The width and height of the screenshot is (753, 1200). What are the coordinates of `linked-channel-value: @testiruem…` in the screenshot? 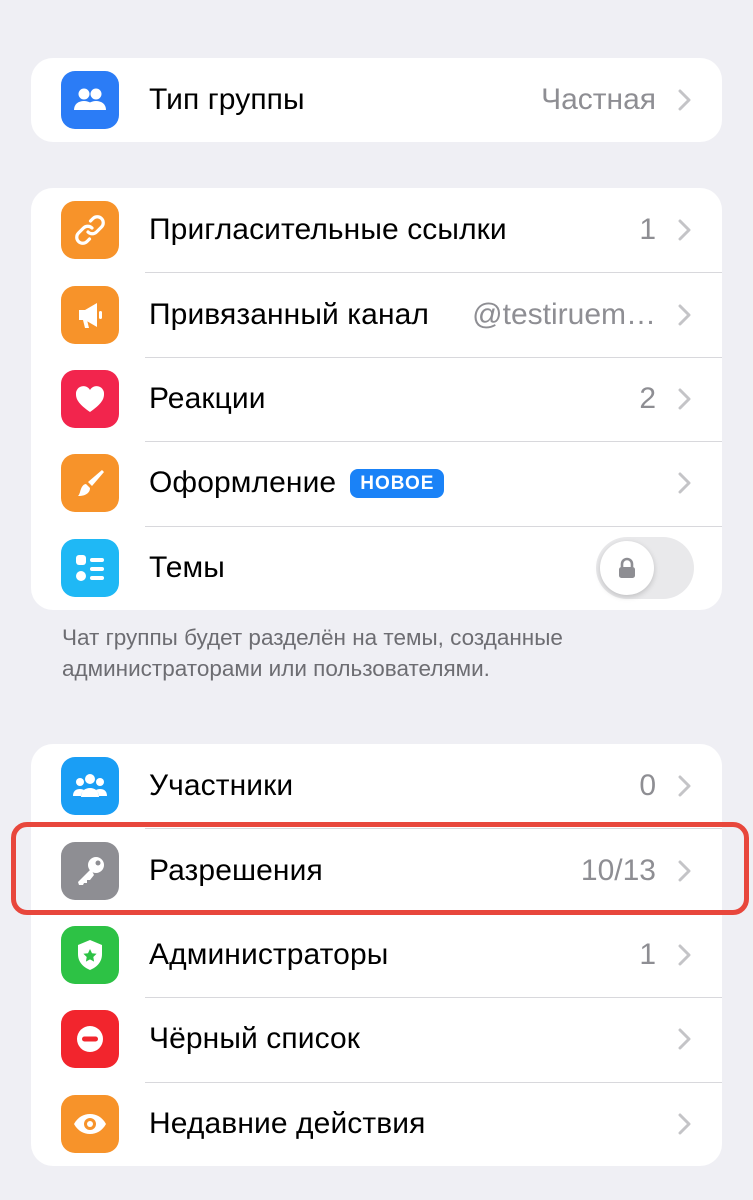 It's located at (564, 314).